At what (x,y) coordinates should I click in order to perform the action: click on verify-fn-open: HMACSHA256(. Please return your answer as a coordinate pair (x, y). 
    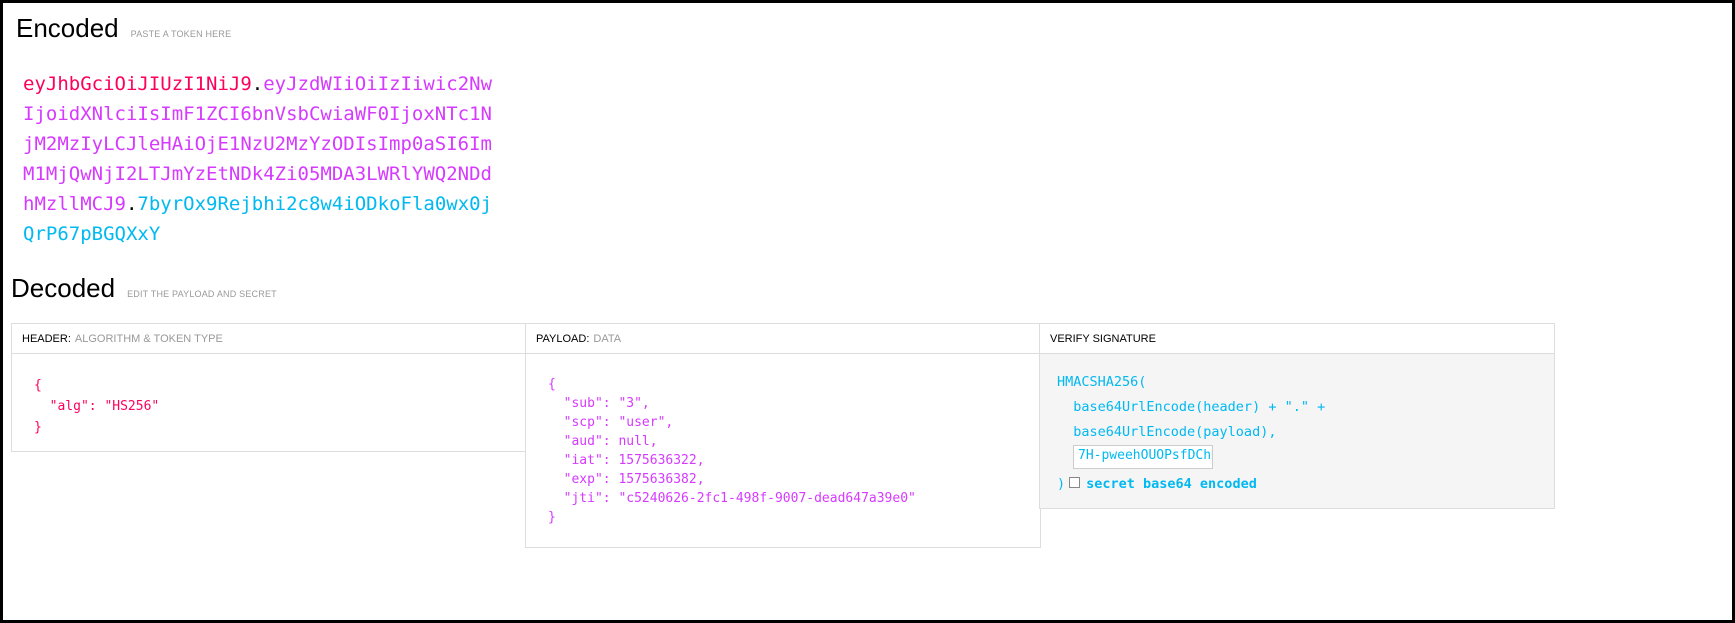
    Looking at the image, I should click on (1102, 382).